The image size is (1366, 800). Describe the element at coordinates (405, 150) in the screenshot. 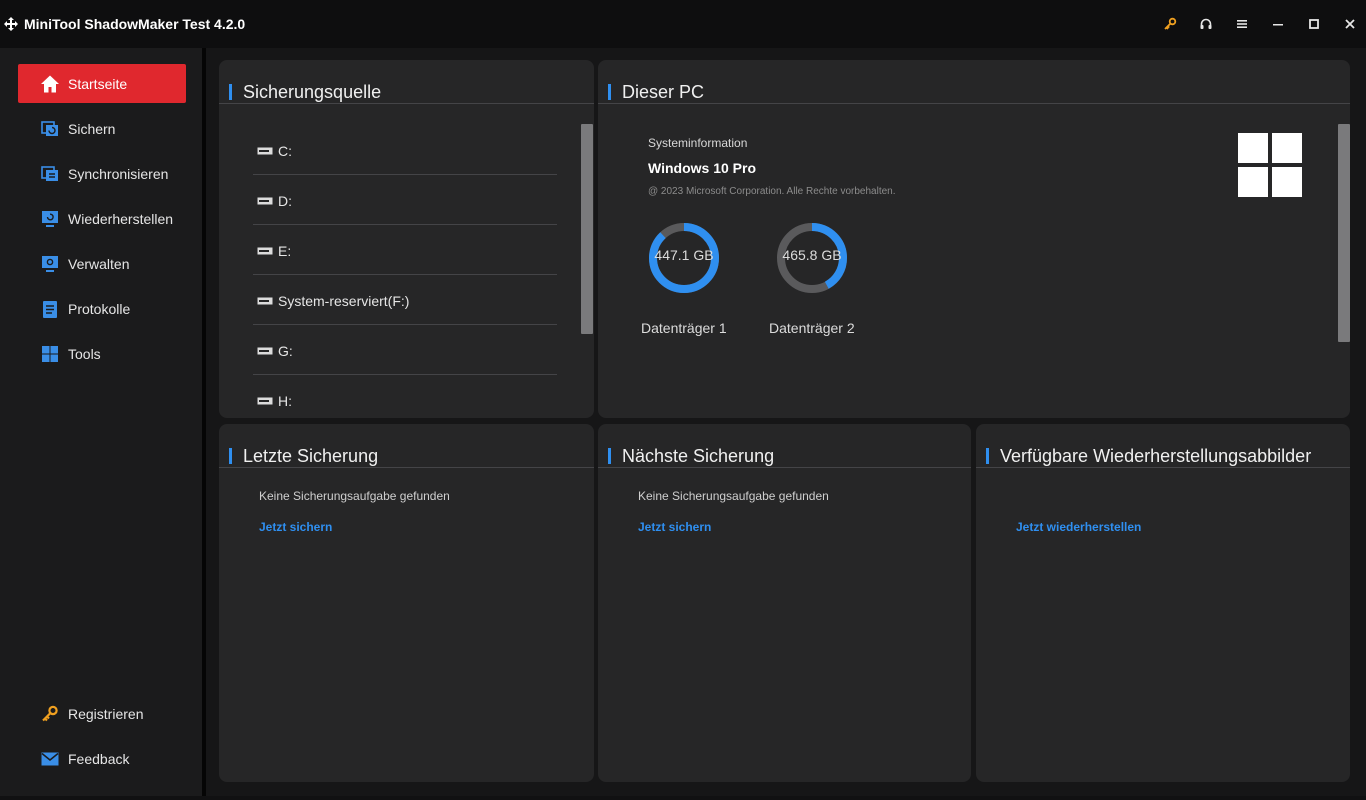

I see `drive-row: C:` at that location.